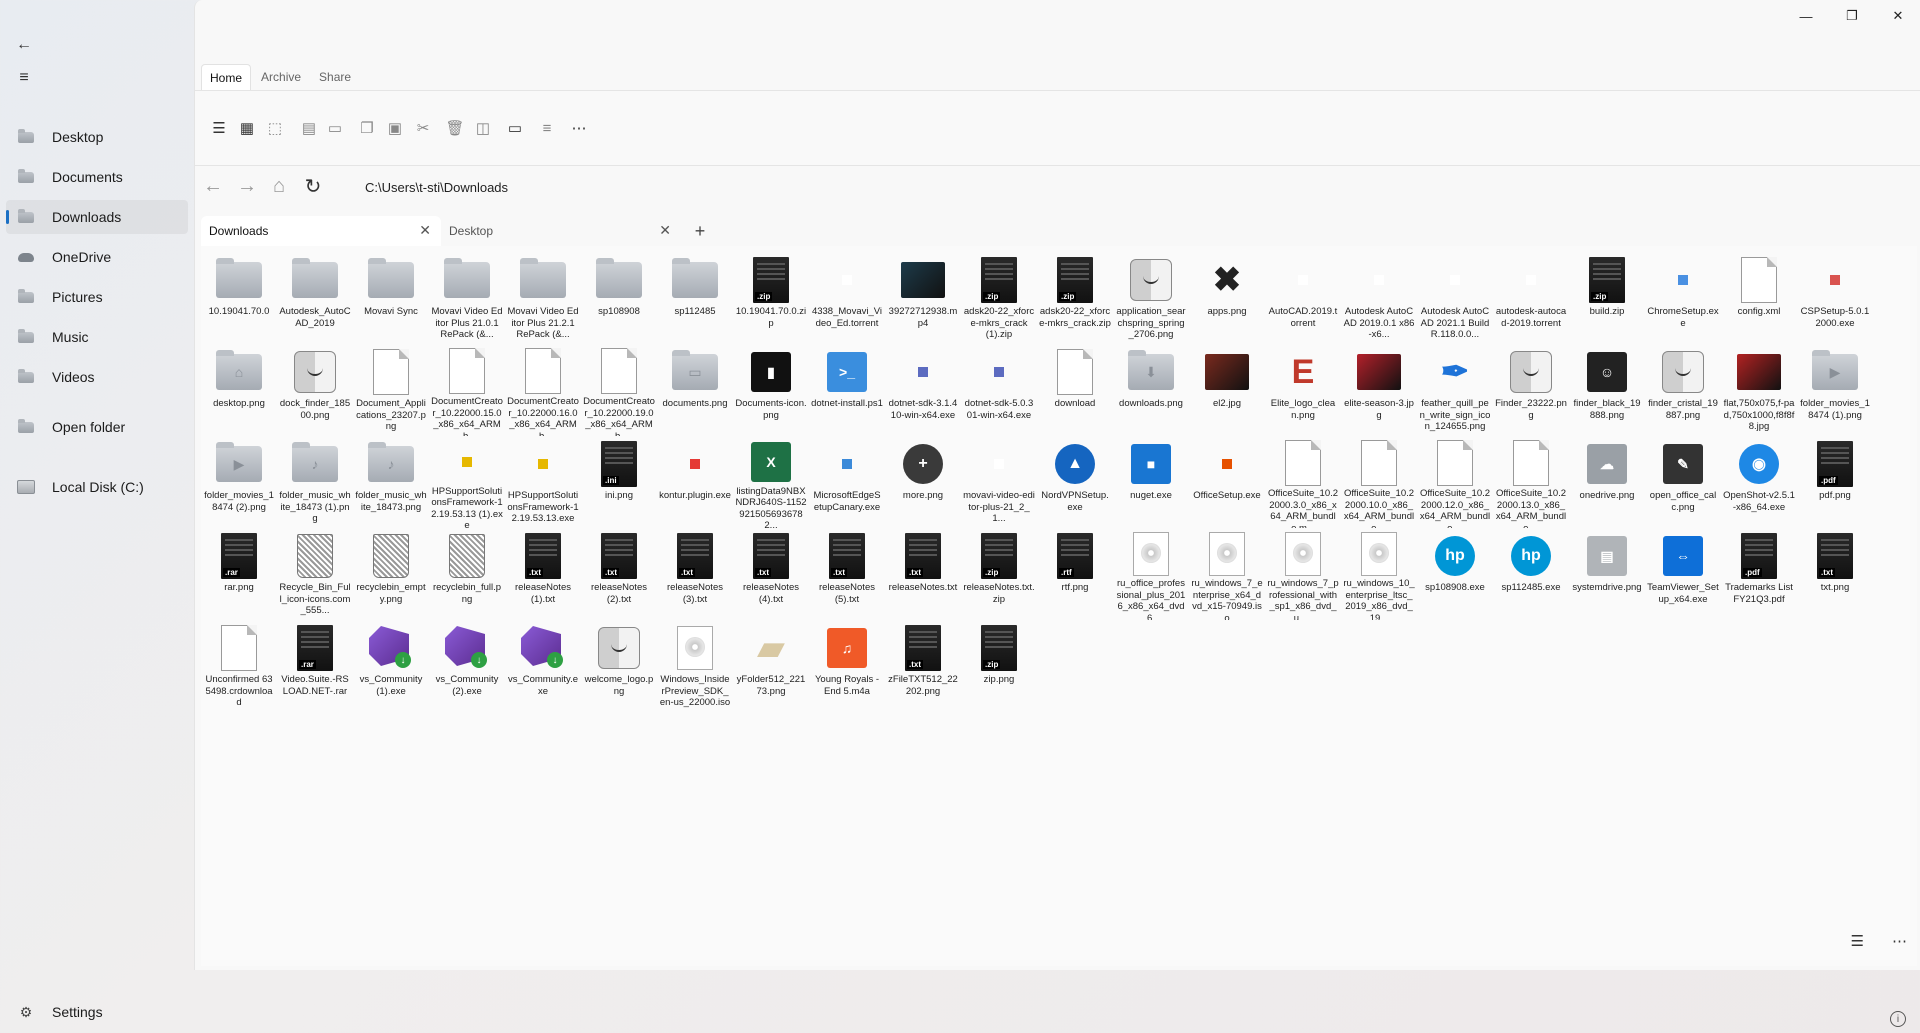  Describe the element at coordinates (391, 482) in the screenshot. I see `file-item: ♪ folder_music_white_18473.png` at that location.